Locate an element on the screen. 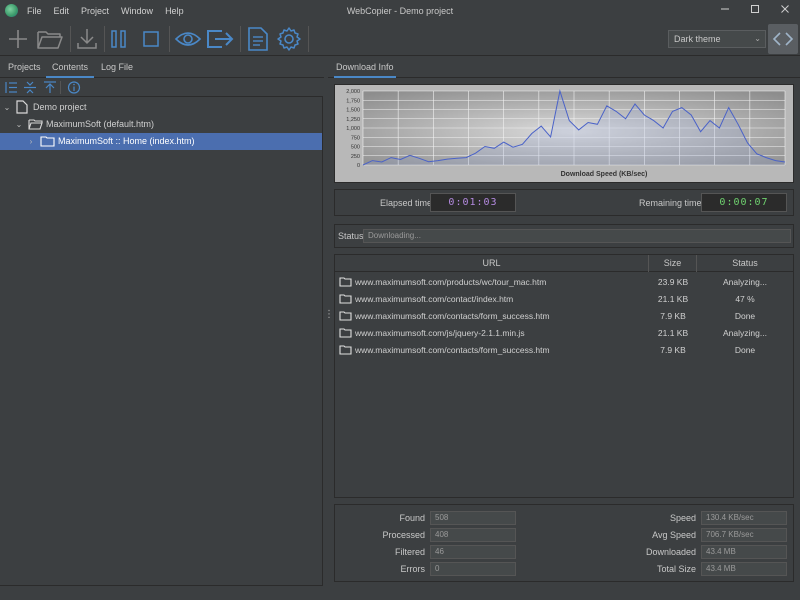 This screenshot has width=800, height=600. gear-icon is located at coordinates (289, 39).